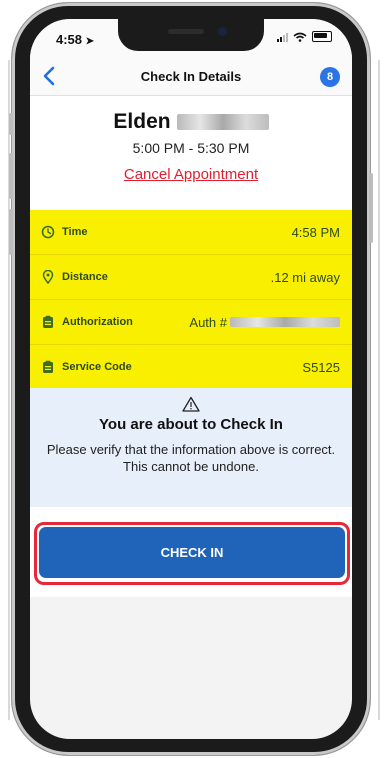  I want to click on mute-switch, so click(11, 124).